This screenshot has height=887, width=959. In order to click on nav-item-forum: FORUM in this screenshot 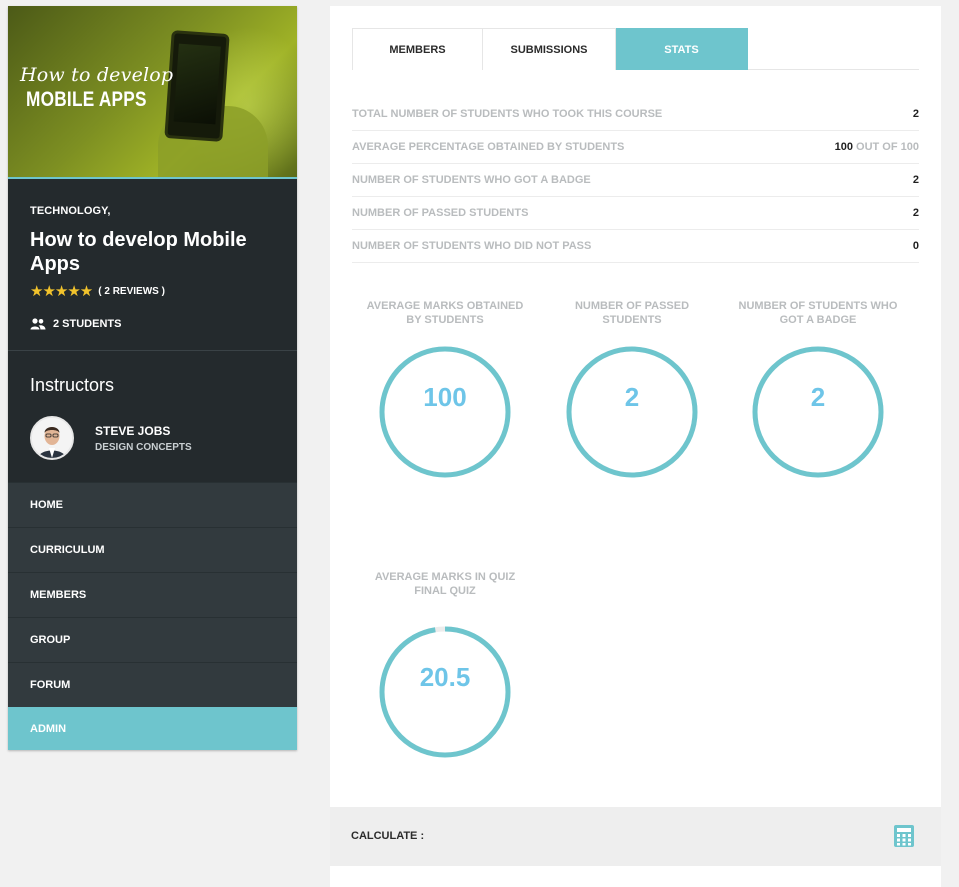, I will do `click(152, 684)`.